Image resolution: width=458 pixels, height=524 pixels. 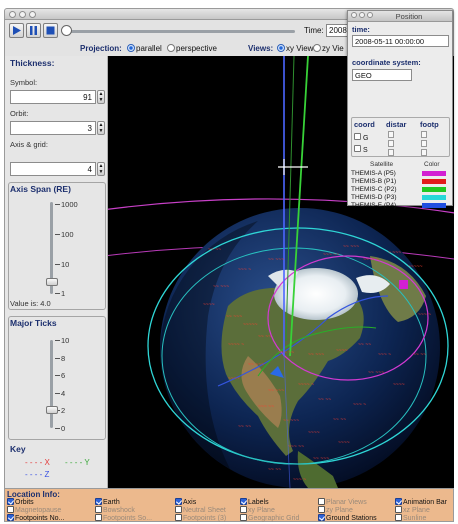 What do you see at coordinates (261, 48) in the screenshot?
I see `views-label: Views:` at bounding box center [261, 48].